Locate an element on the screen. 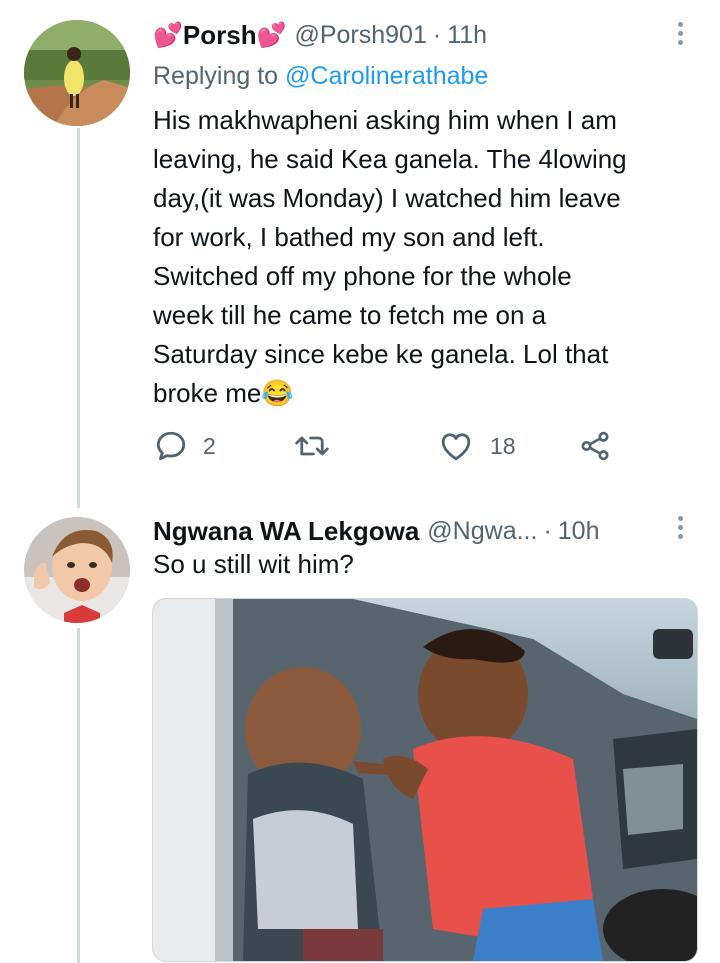 The image size is (720, 963). avatar-porsh is located at coordinates (77, 73).